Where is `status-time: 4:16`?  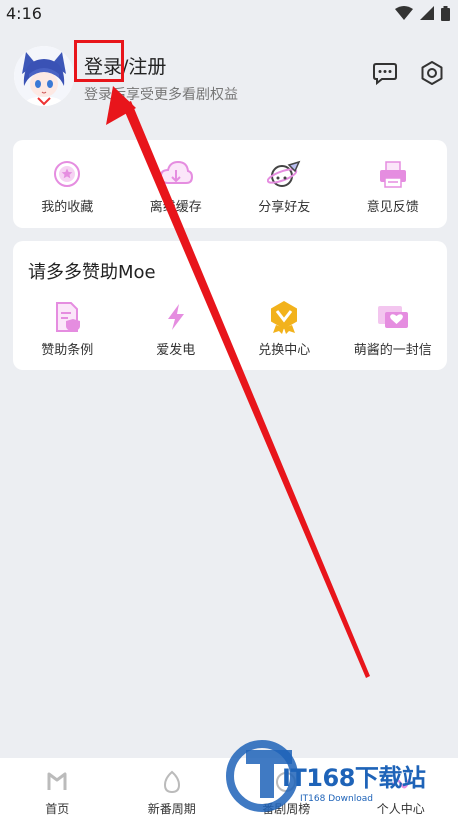 status-time: 4:16 is located at coordinates (24, 13).